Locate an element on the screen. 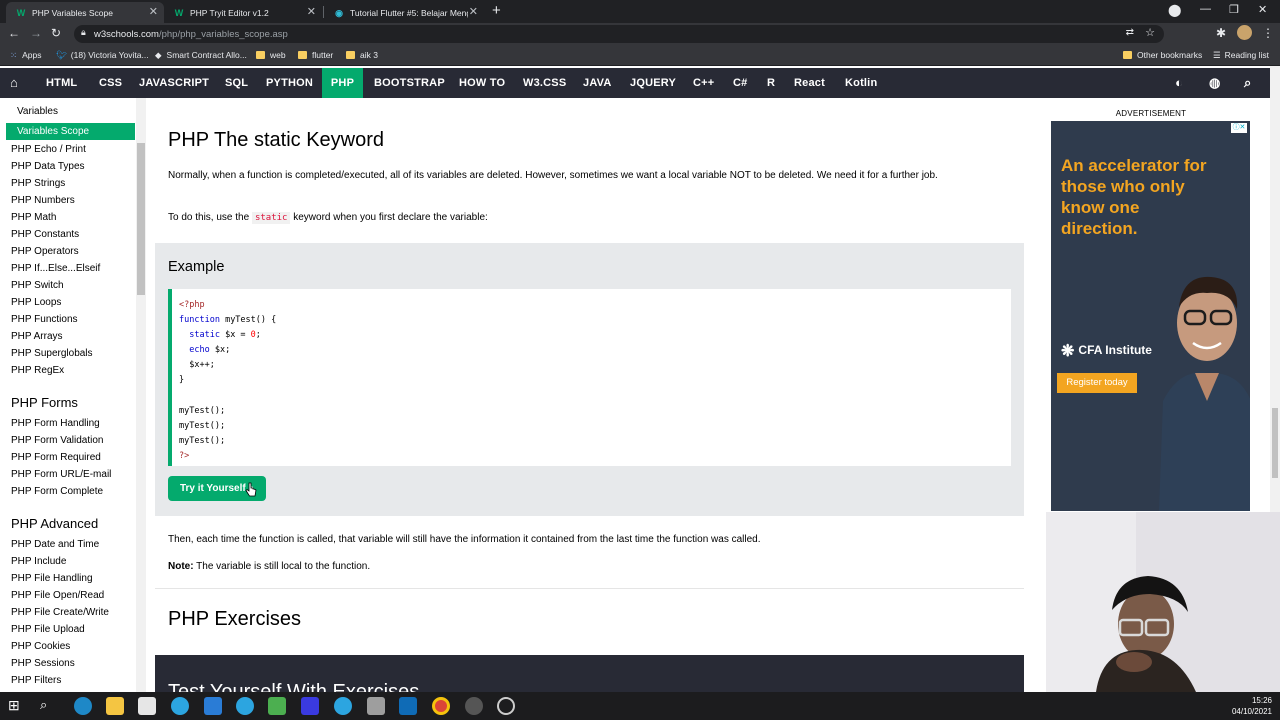 This screenshot has width=1280, height=720. sidebar-item-file-create-write: PHP File Create/Write is located at coordinates (60, 612).